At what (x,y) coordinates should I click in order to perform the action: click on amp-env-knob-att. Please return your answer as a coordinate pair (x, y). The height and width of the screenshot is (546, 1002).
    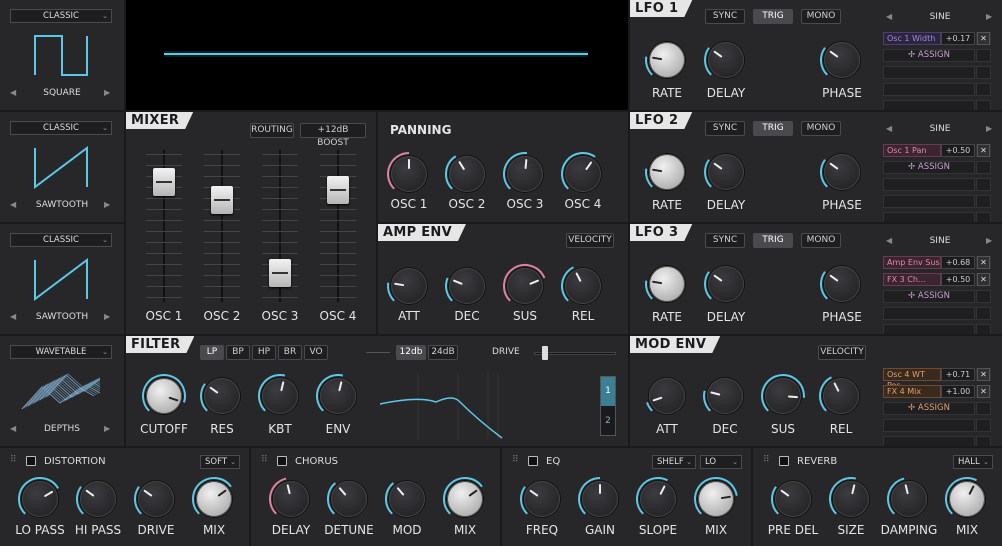
    Looking at the image, I should click on (407, 286).